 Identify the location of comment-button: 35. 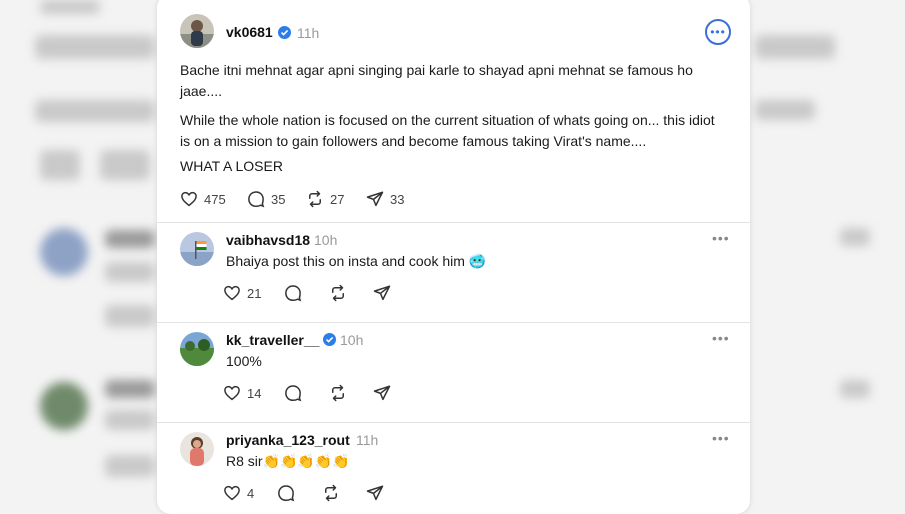
(266, 199).